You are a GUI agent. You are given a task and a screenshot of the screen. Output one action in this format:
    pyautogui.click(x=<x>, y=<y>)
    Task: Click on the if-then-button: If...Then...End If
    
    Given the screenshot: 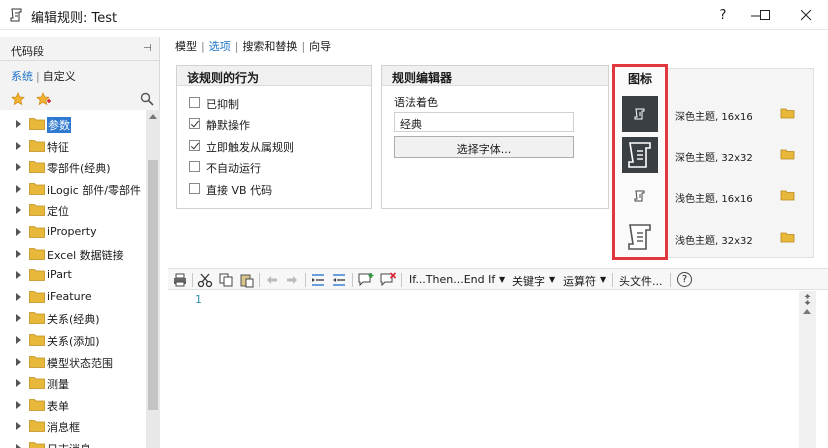 What is the action you would take?
    pyautogui.click(x=452, y=279)
    